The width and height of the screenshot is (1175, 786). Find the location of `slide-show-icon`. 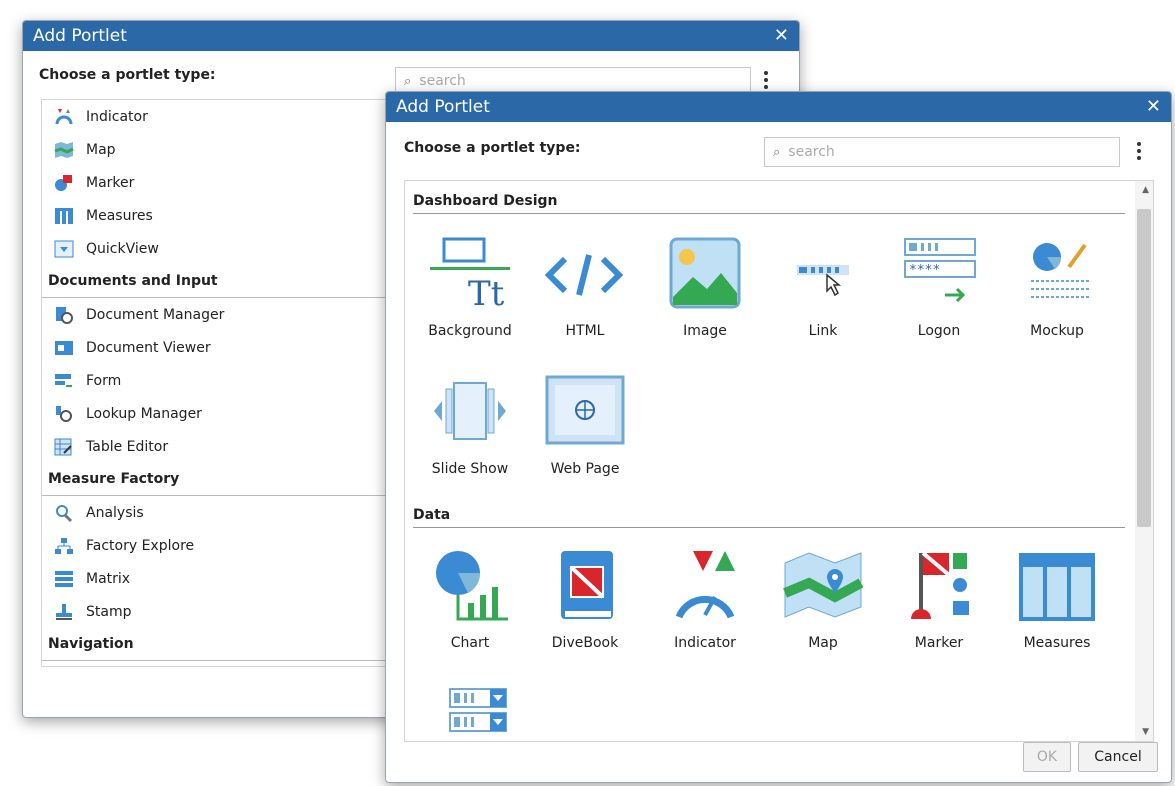

slide-show-icon is located at coordinates (470, 411).